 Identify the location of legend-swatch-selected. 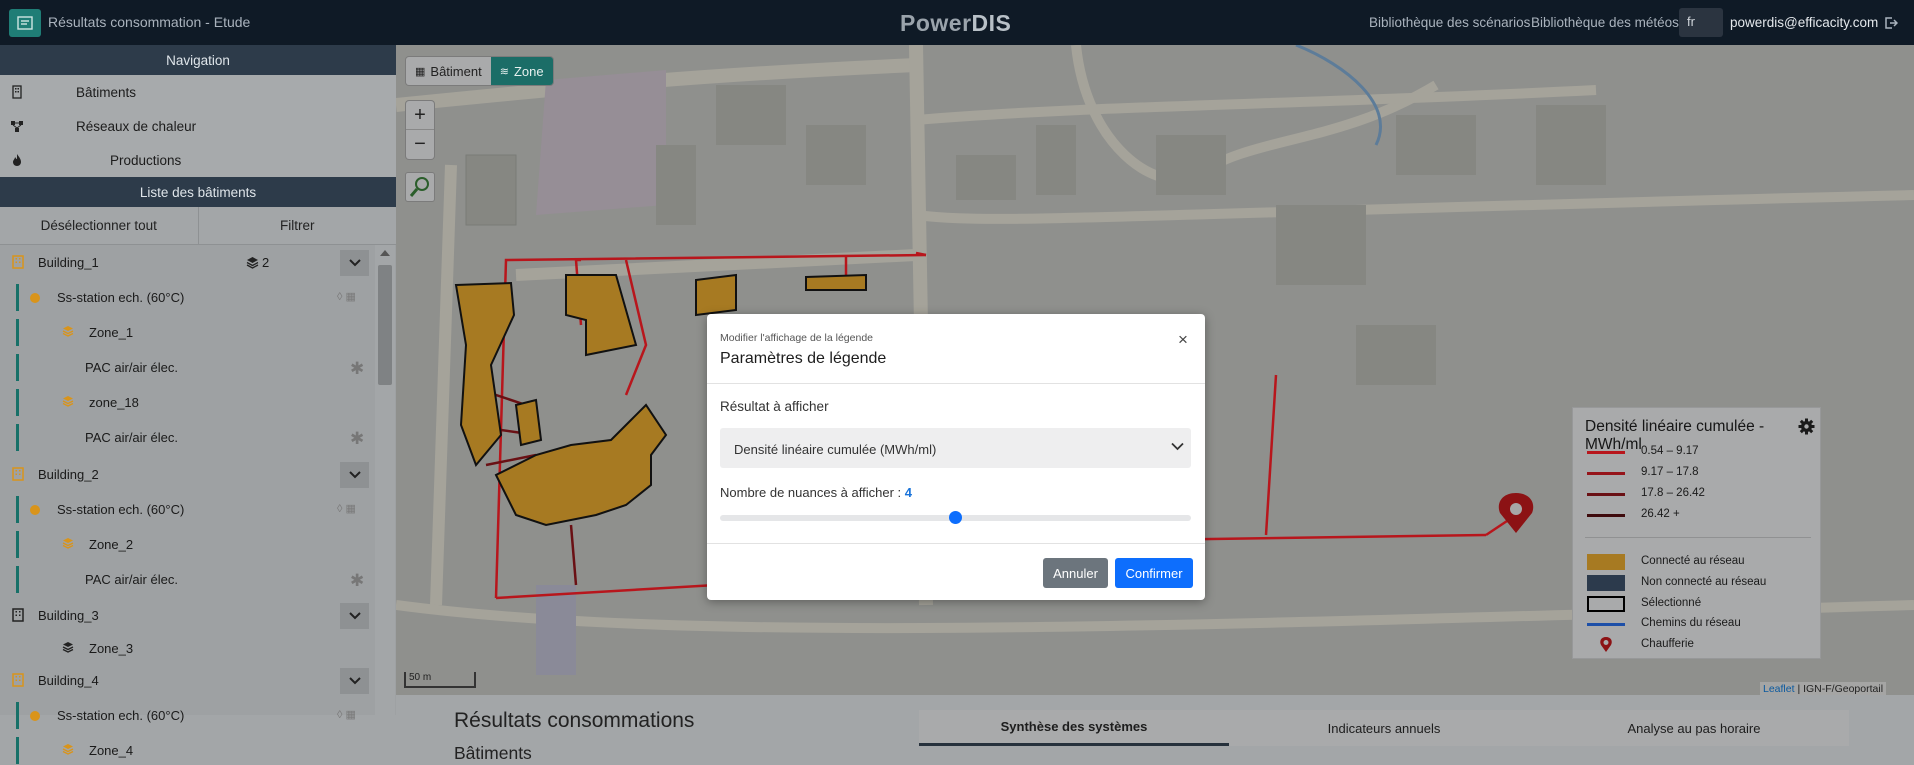
(1606, 604).